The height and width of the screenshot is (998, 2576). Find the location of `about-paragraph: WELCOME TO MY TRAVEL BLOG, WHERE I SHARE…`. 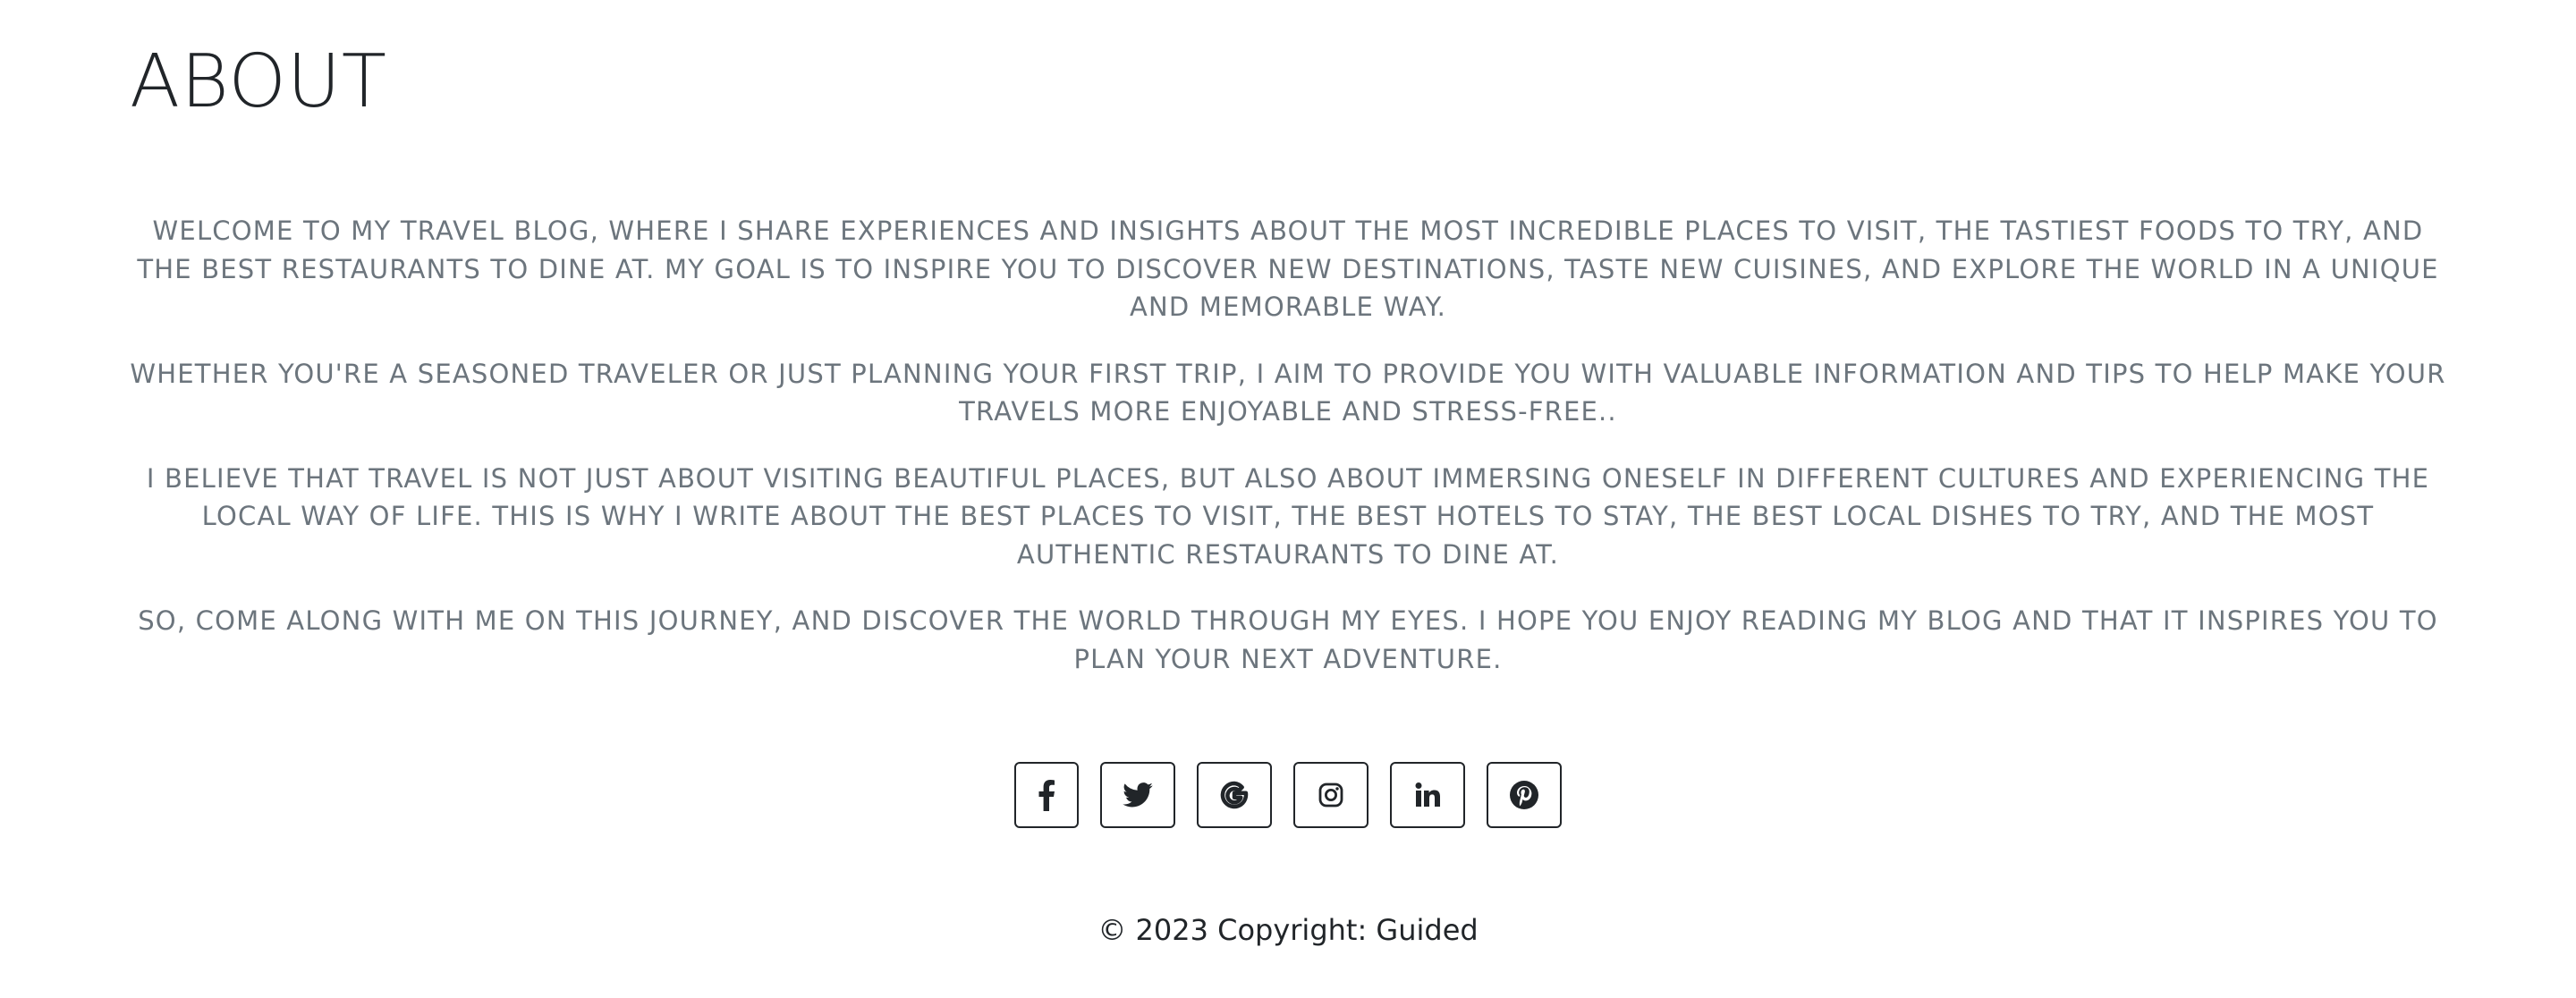

about-paragraph: WELCOME TO MY TRAVEL BLOG, WHERE I SHARE… is located at coordinates (1288, 269).